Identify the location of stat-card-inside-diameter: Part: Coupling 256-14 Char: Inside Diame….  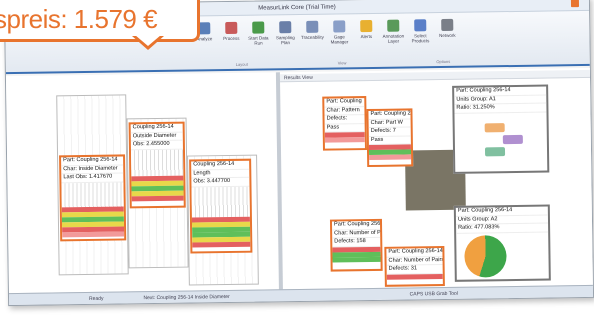
(93, 198).